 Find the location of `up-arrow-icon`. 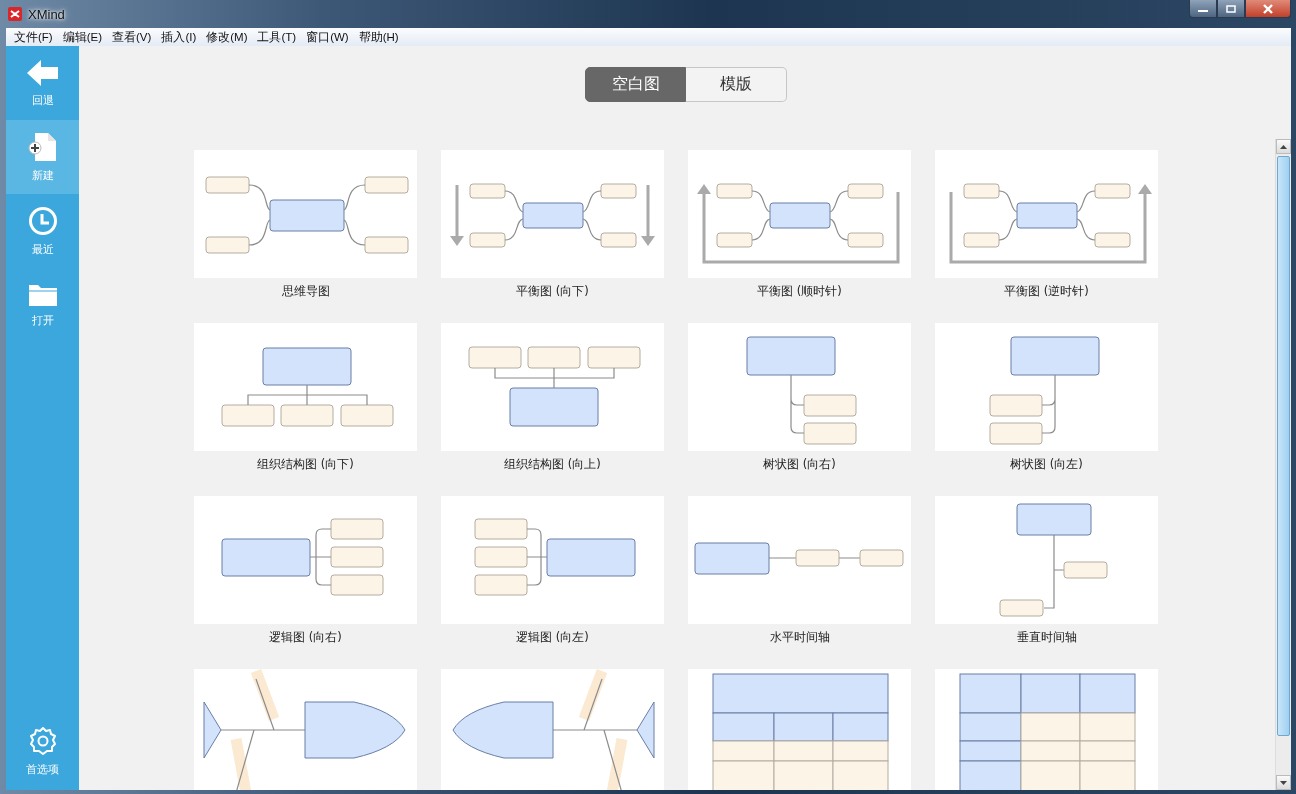

up-arrow-icon is located at coordinates (1283, 146).